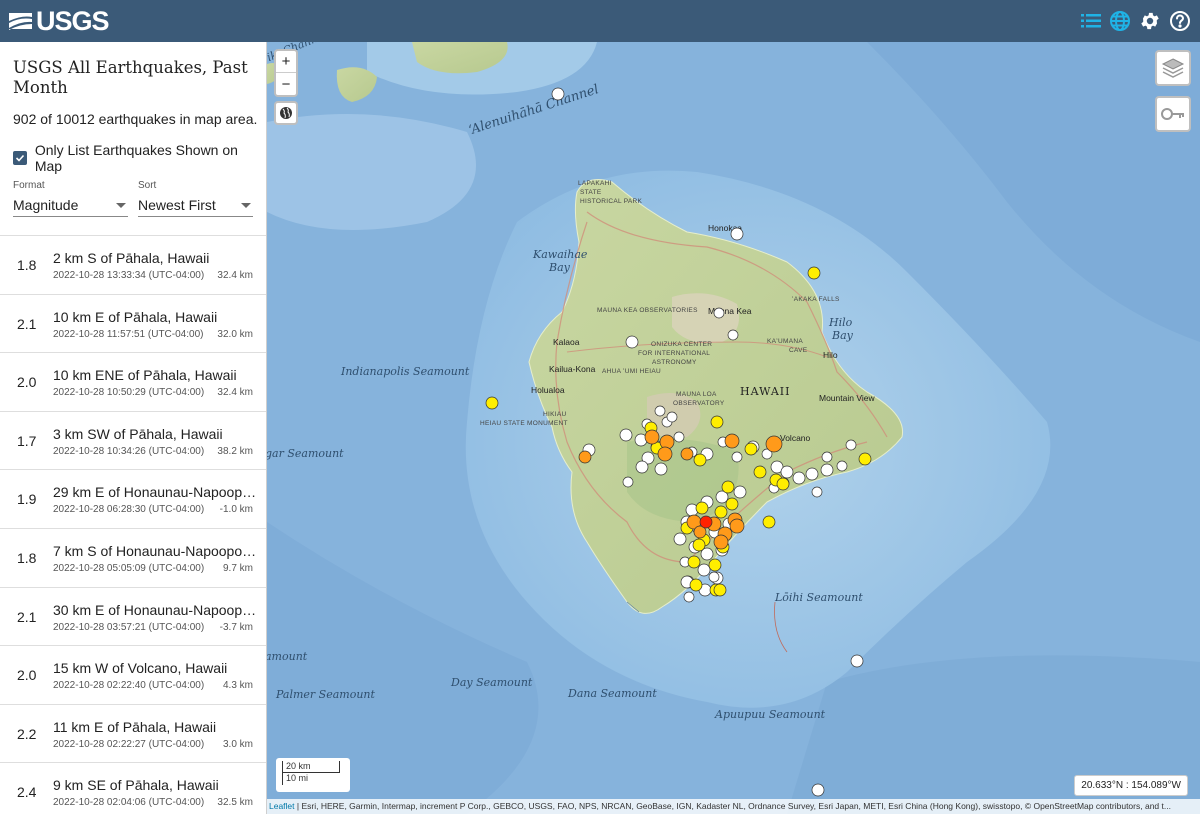  I want to click on magnitude: 1.9, so click(27, 499).